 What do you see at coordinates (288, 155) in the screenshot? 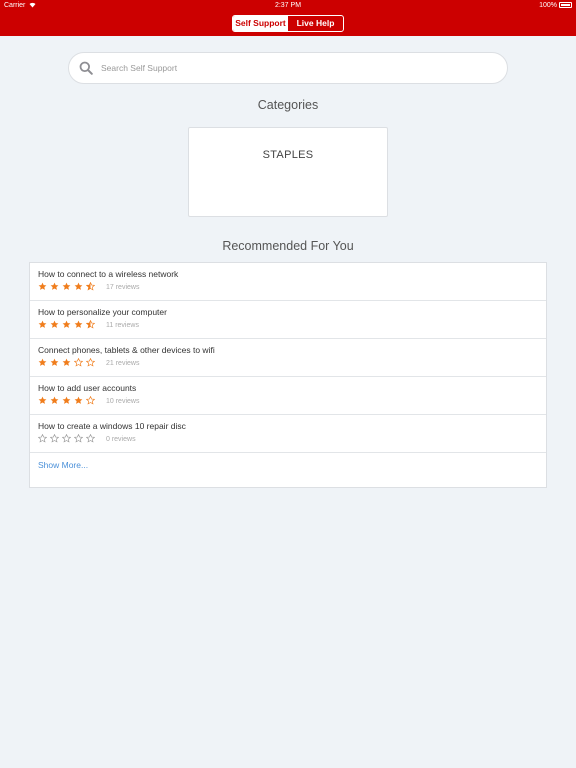
I see `category-label: STAPLES` at bounding box center [288, 155].